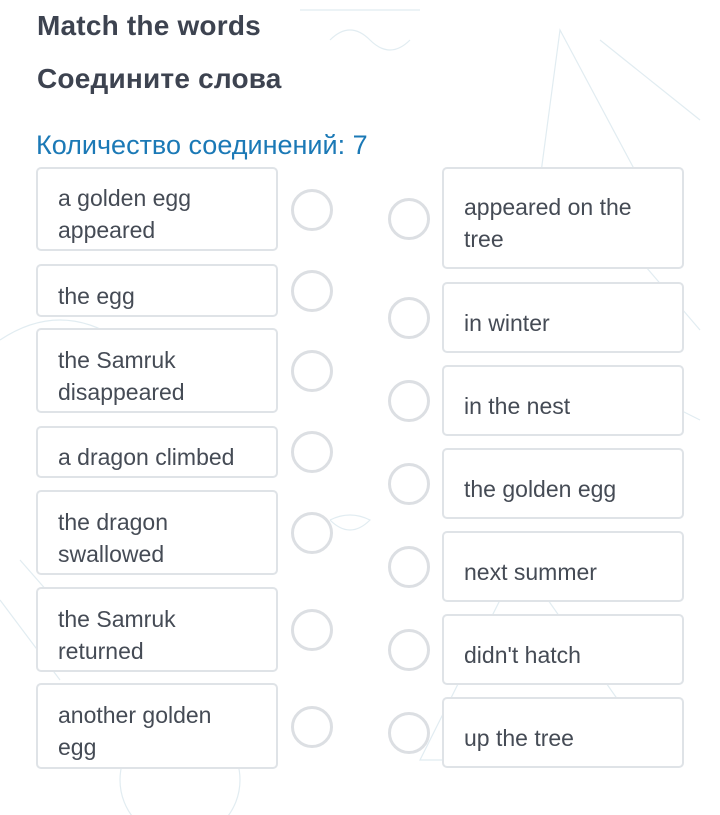 The width and height of the screenshot is (720, 815). What do you see at coordinates (157, 290) in the screenshot?
I see `left-item-2: the egg` at bounding box center [157, 290].